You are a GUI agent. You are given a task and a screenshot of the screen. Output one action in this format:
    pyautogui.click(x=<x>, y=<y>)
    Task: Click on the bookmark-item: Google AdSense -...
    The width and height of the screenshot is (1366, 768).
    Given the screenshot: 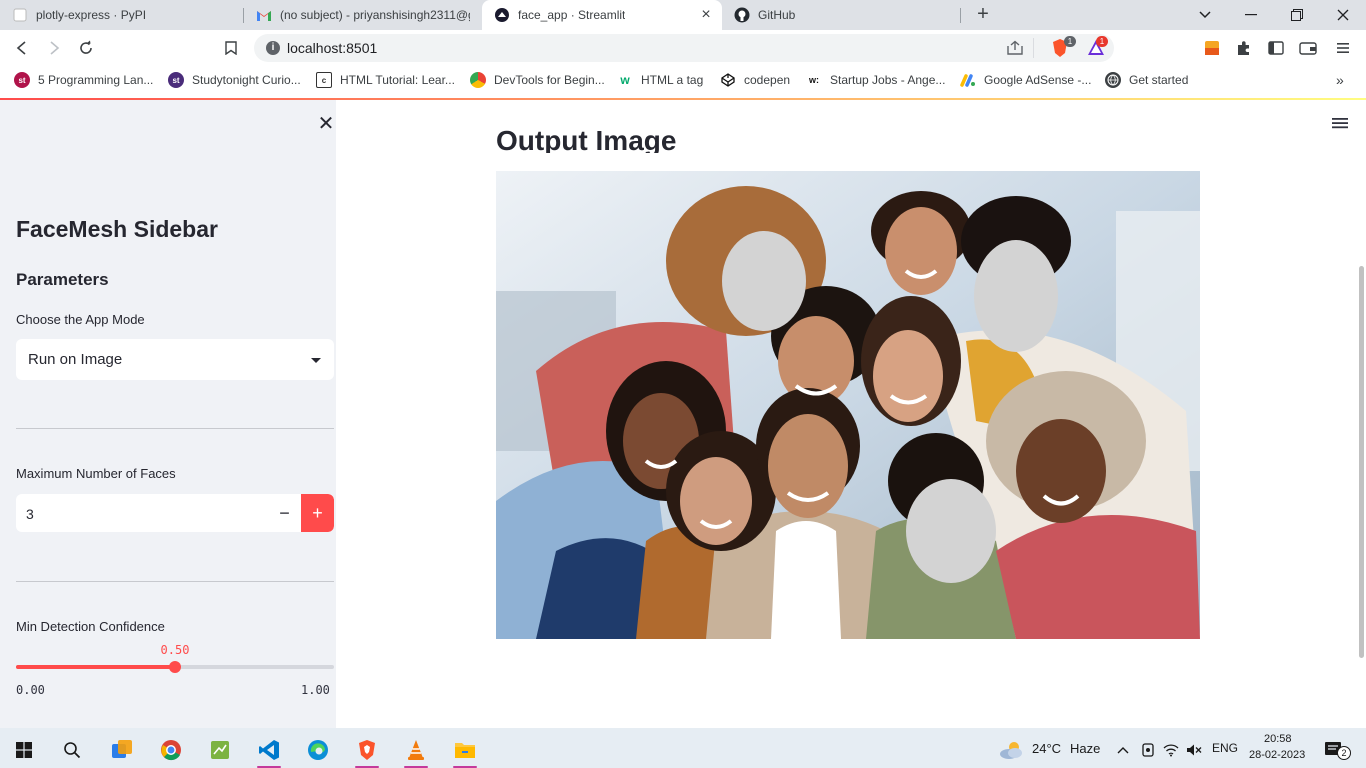 What is the action you would take?
    pyautogui.click(x=1025, y=80)
    